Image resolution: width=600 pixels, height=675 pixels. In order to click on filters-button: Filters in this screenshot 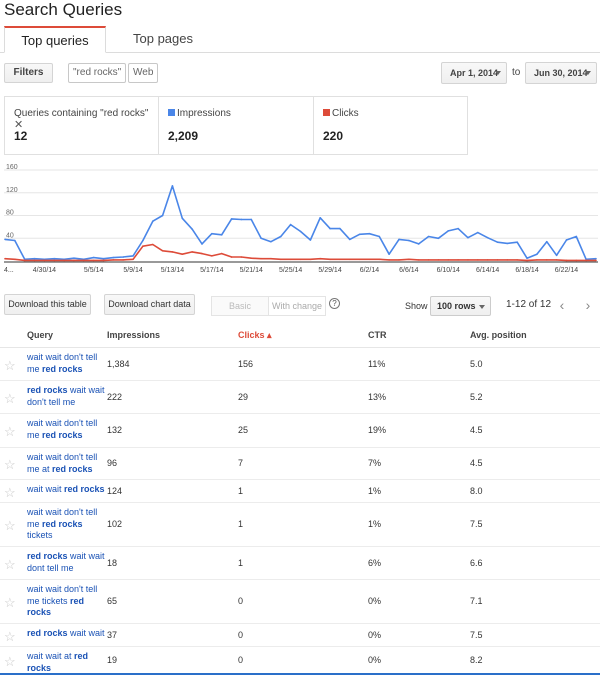, I will do `click(28, 73)`.